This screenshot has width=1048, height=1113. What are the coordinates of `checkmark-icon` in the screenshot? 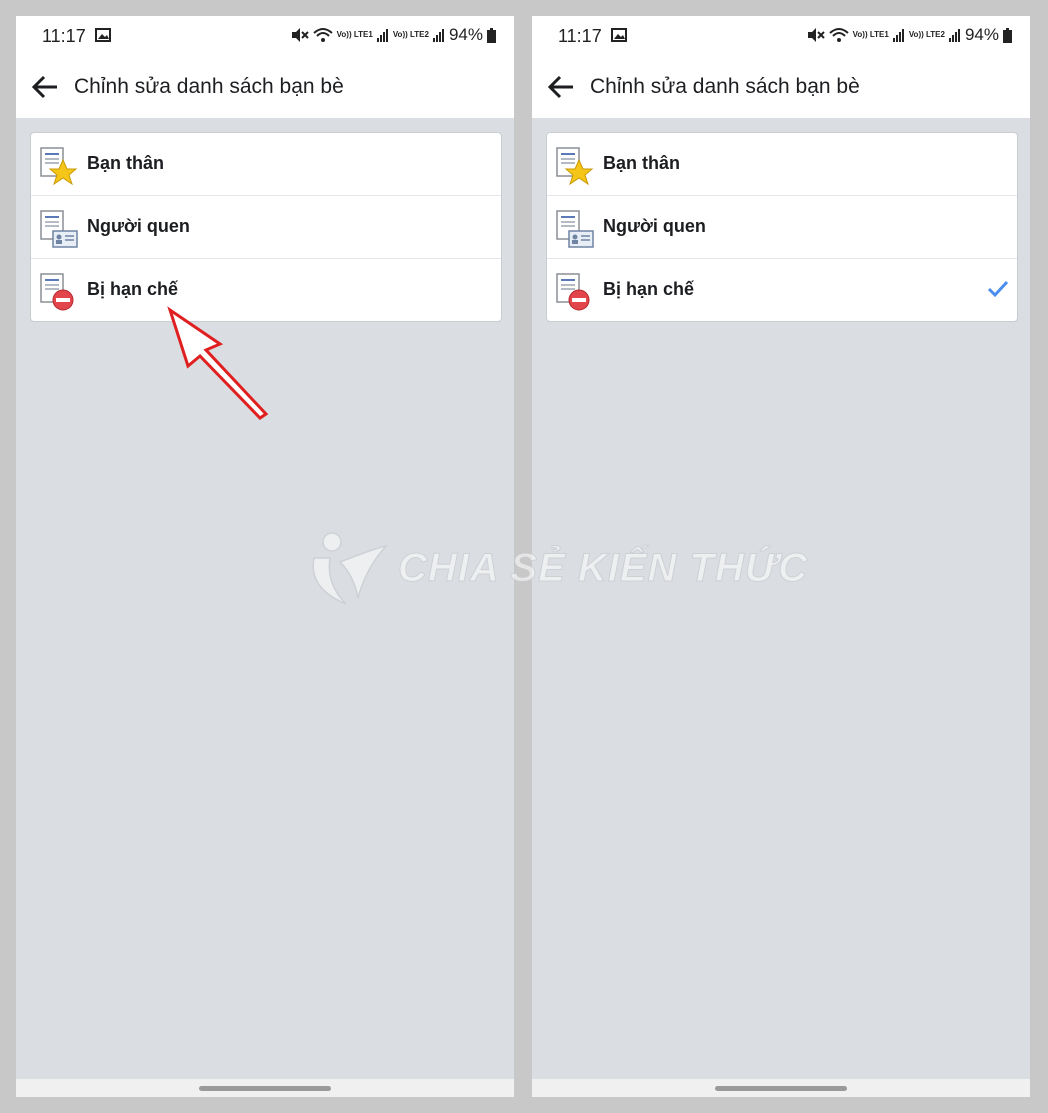 It's located at (998, 289).